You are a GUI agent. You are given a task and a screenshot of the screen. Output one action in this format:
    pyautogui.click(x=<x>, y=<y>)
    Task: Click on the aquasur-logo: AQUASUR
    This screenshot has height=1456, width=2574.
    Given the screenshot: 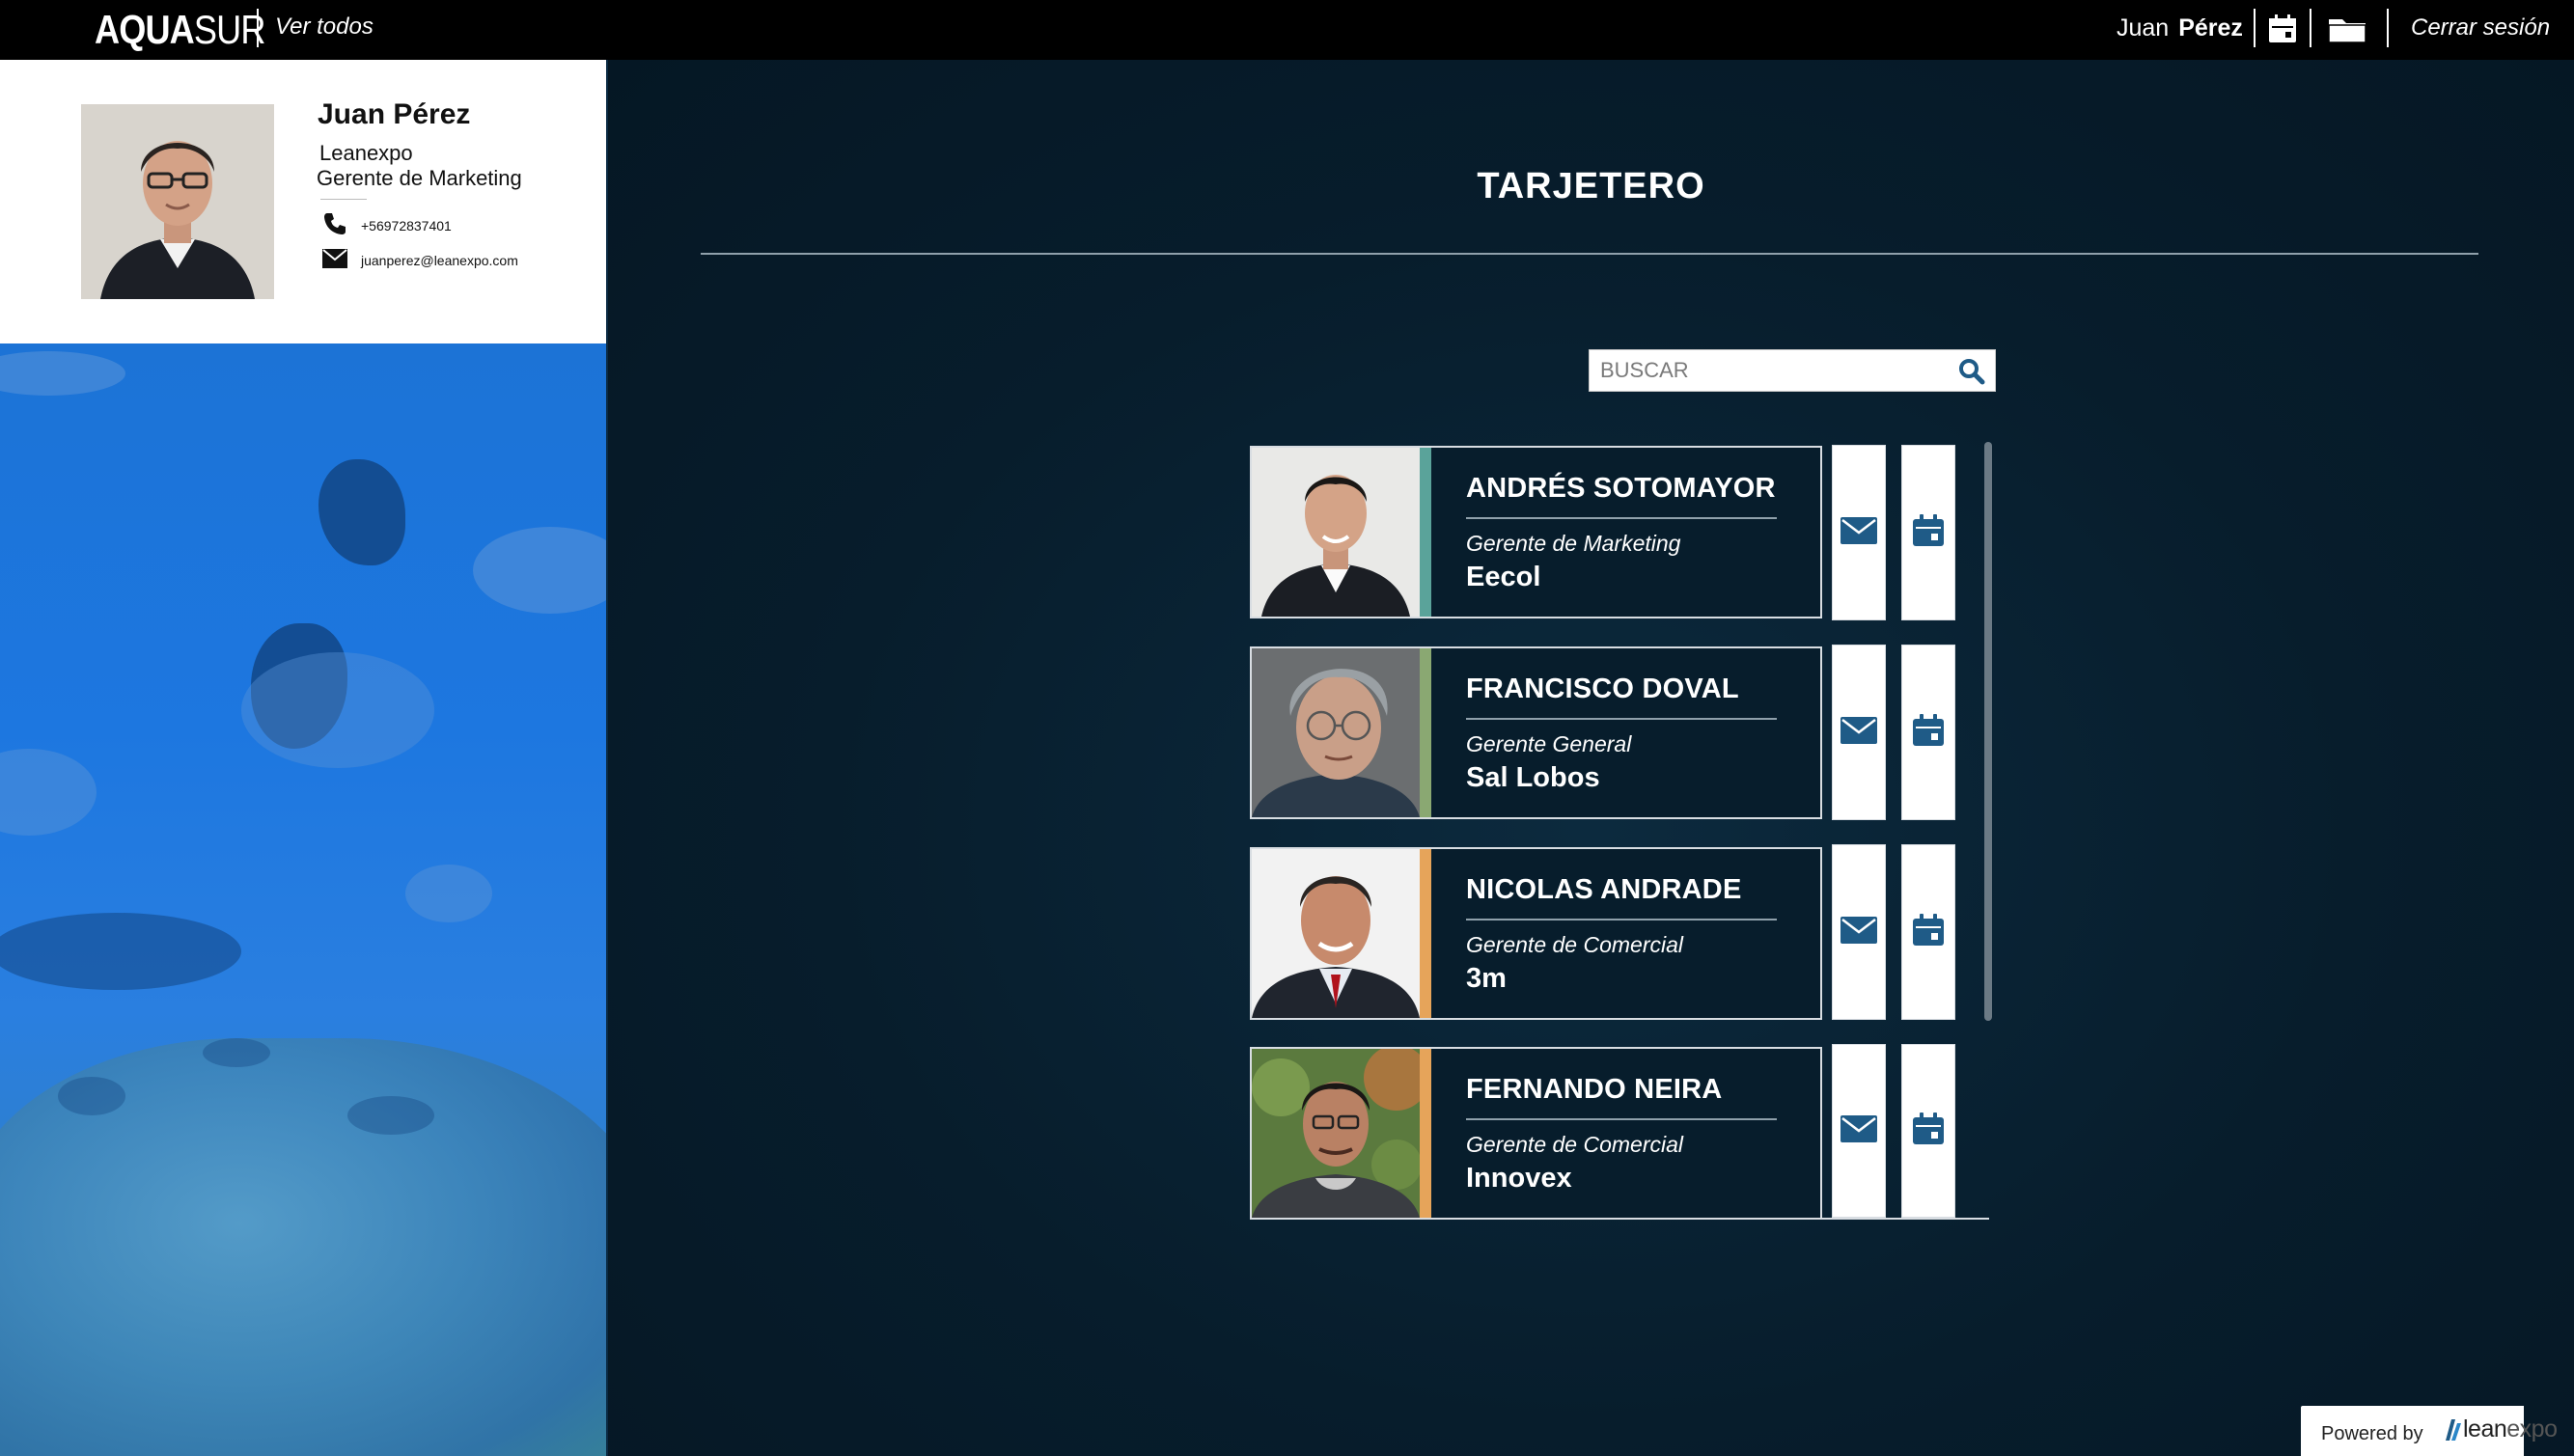 What is the action you would take?
    pyautogui.click(x=180, y=30)
    